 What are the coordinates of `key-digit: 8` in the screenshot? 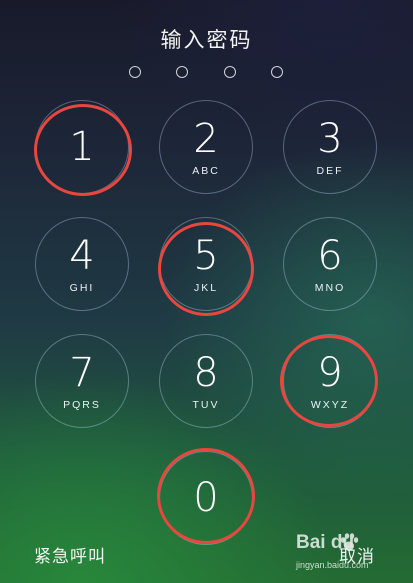 It's located at (206, 373).